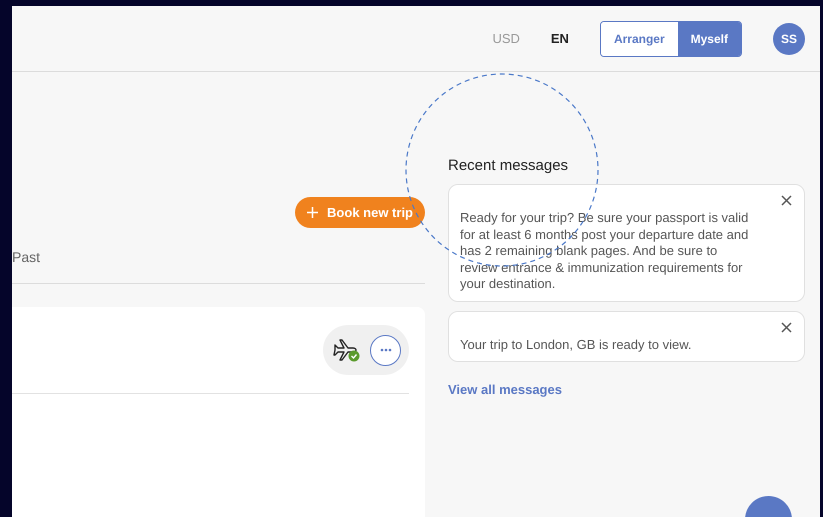 This screenshot has width=823, height=517. I want to click on message-text: Your trip to London, GB is ready to view., so click(576, 344).